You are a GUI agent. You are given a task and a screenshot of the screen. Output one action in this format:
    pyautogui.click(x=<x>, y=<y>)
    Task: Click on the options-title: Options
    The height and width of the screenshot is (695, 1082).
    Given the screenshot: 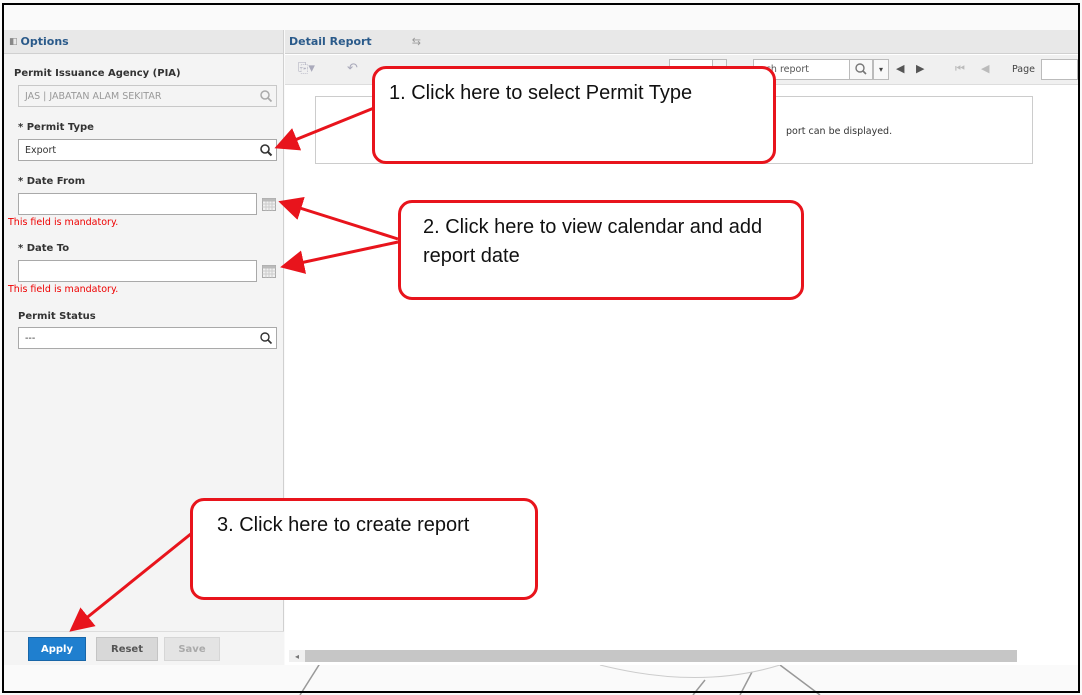 What is the action you would take?
    pyautogui.click(x=44, y=41)
    